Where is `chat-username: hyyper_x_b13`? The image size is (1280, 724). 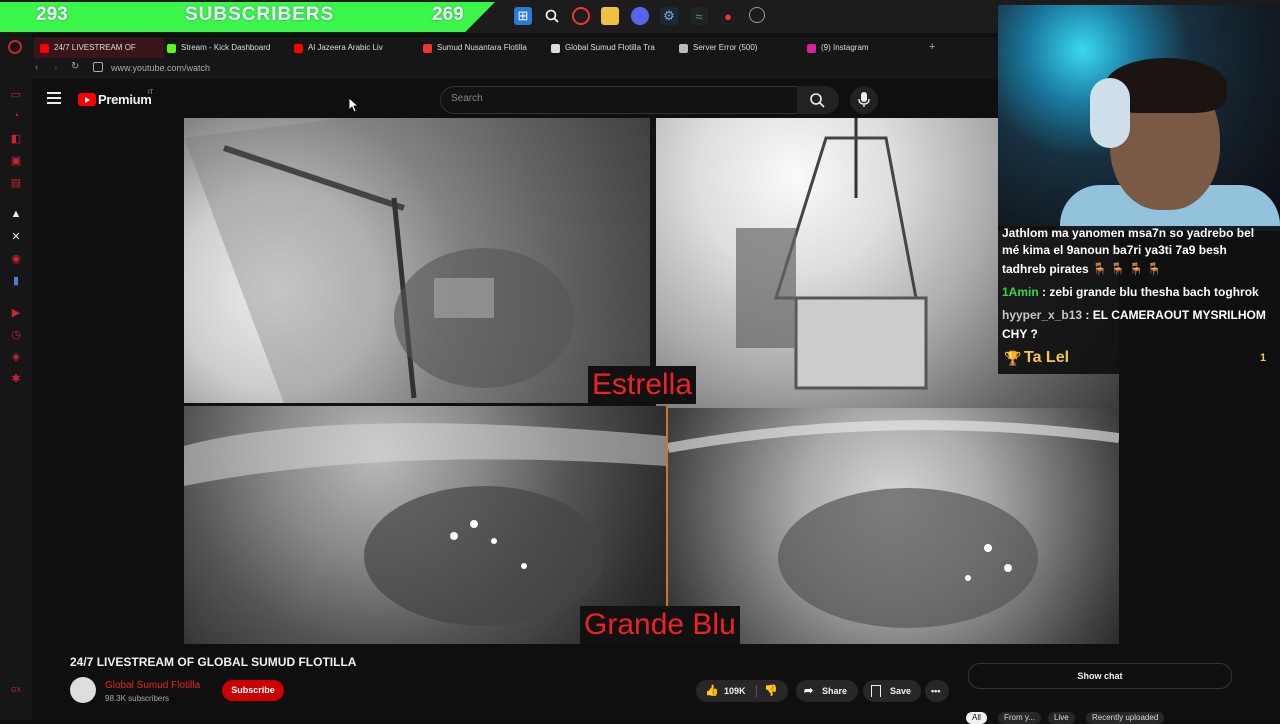
chat-username: hyyper_x_b13 is located at coordinates (1042, 315).